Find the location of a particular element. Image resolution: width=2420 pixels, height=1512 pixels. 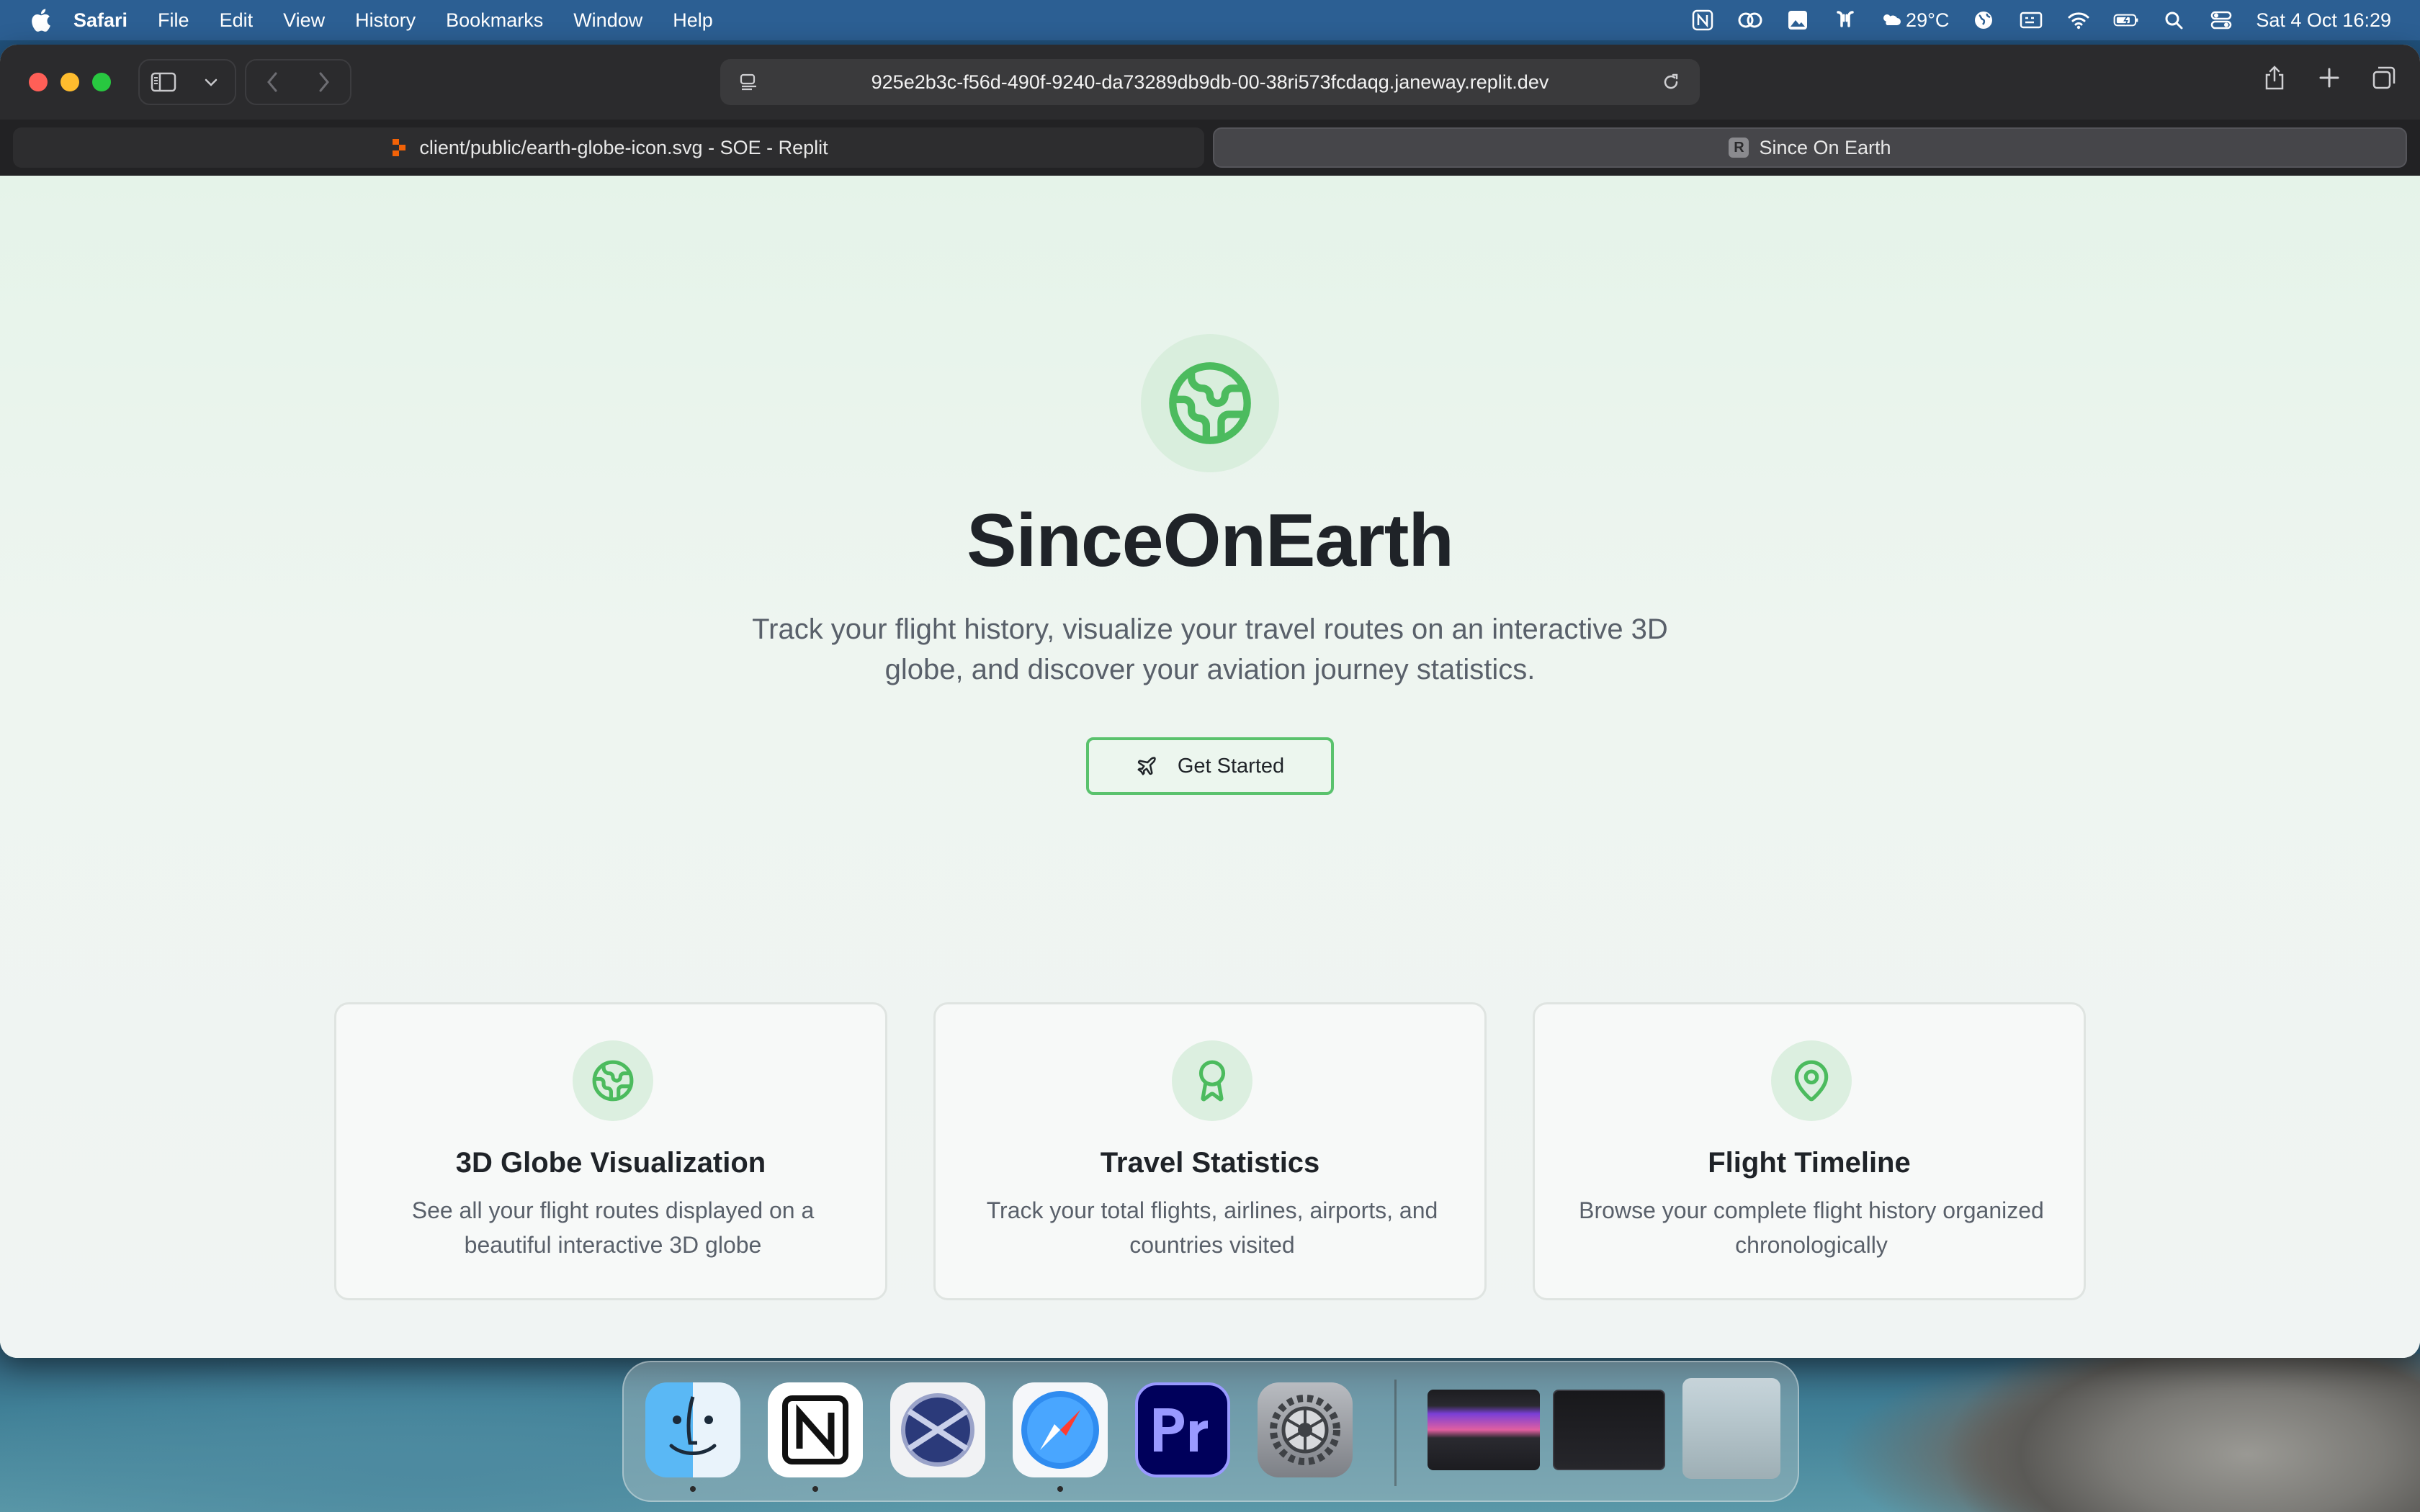

site-favicon-icon: R is located at coordinates (1739, 148).